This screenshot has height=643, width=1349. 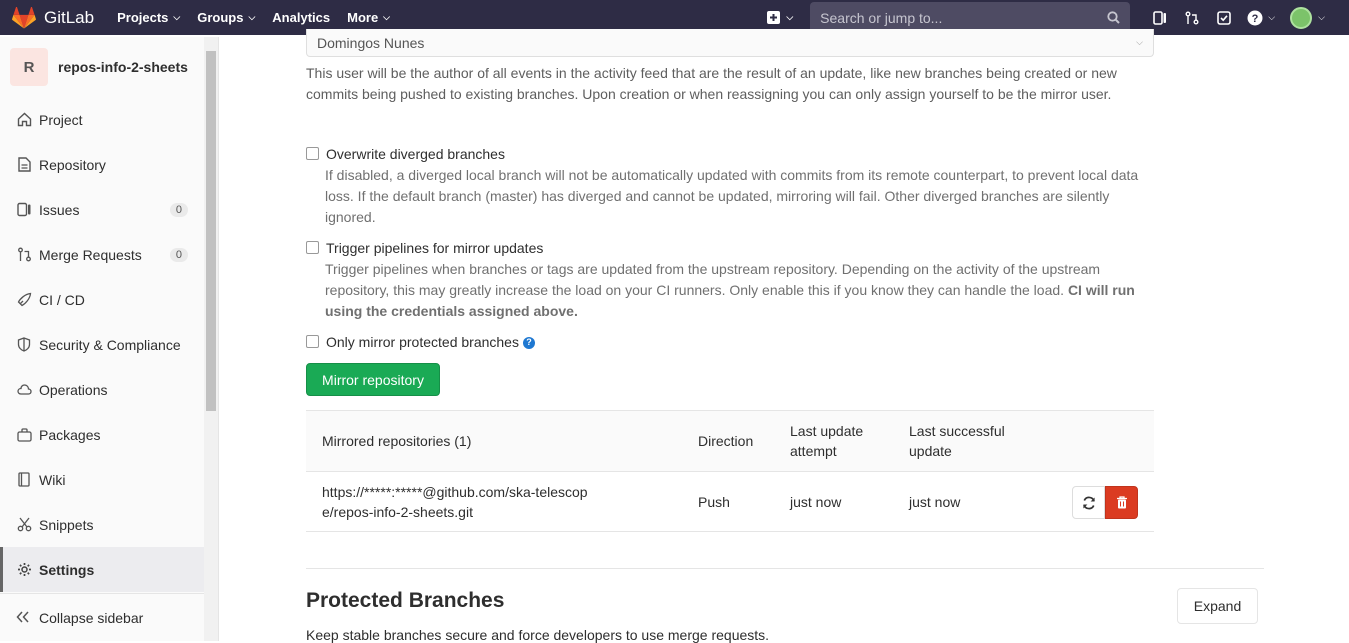 What do you see at coordinates (405, 600) in the screenshot?
I see `protected-branches-title: Protected Branches` at bounding box center [405, 600].